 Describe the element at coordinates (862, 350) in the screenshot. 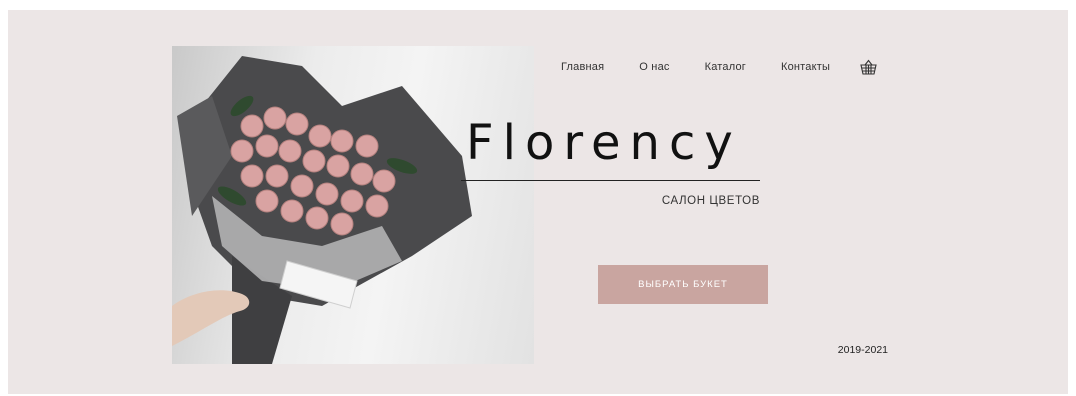

I see `years-label: 2019-2021` at that location.